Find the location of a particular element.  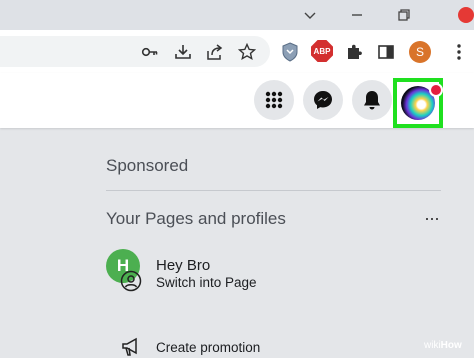

install-icon is located at coordinates (183, 52).